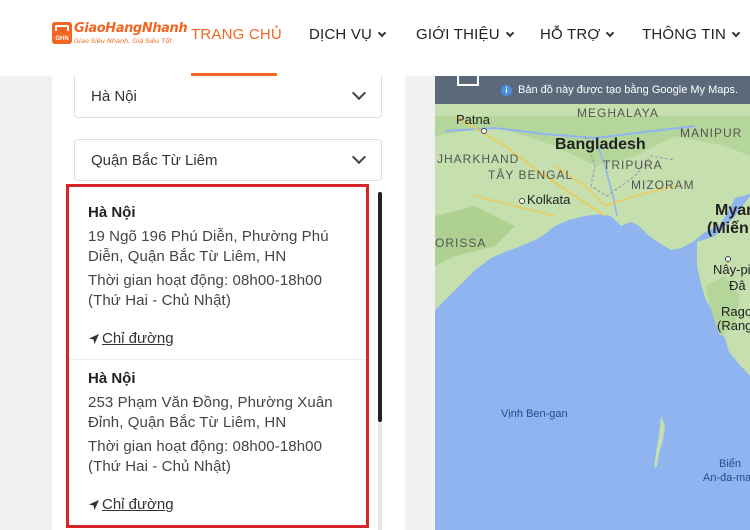 This screenshot has width=750, height=530. What do you see at coordinates (663, 185) in the screenshot?
I see `map-label-mizoram: MIZORAM` at bounding box center [663, 185].